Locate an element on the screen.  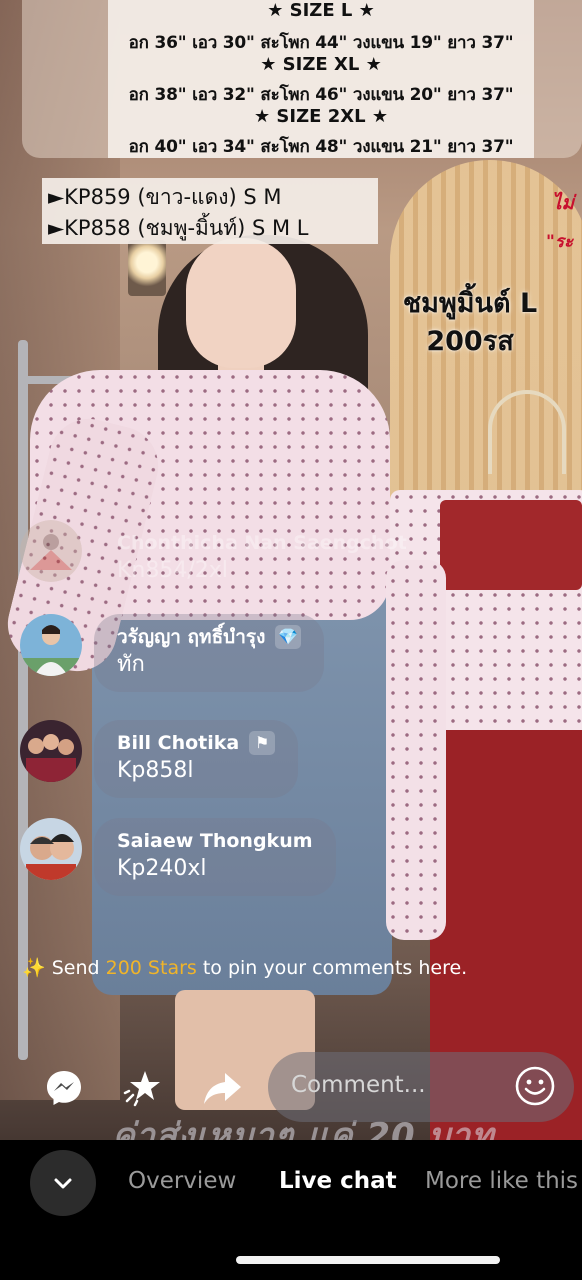
comment-author: Saiaew Thongkum is located at coordinates (215, 841).